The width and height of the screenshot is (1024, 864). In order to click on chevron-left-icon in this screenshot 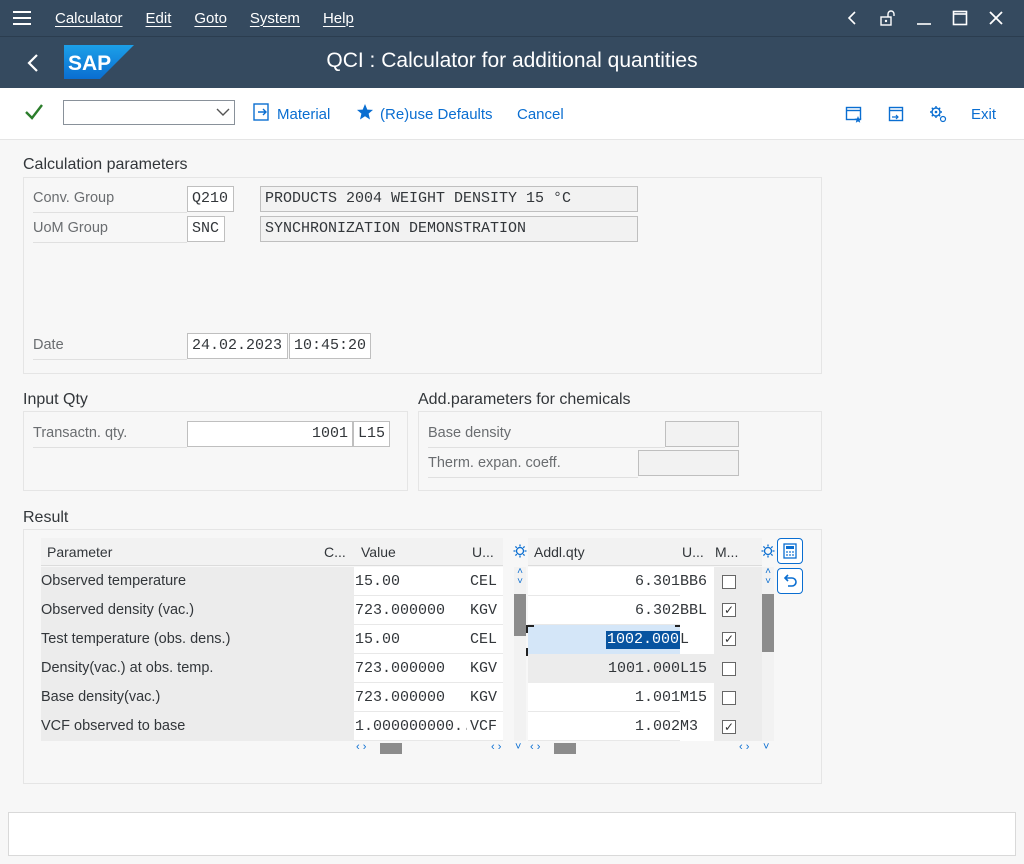, I will do `click(852, 18)`.